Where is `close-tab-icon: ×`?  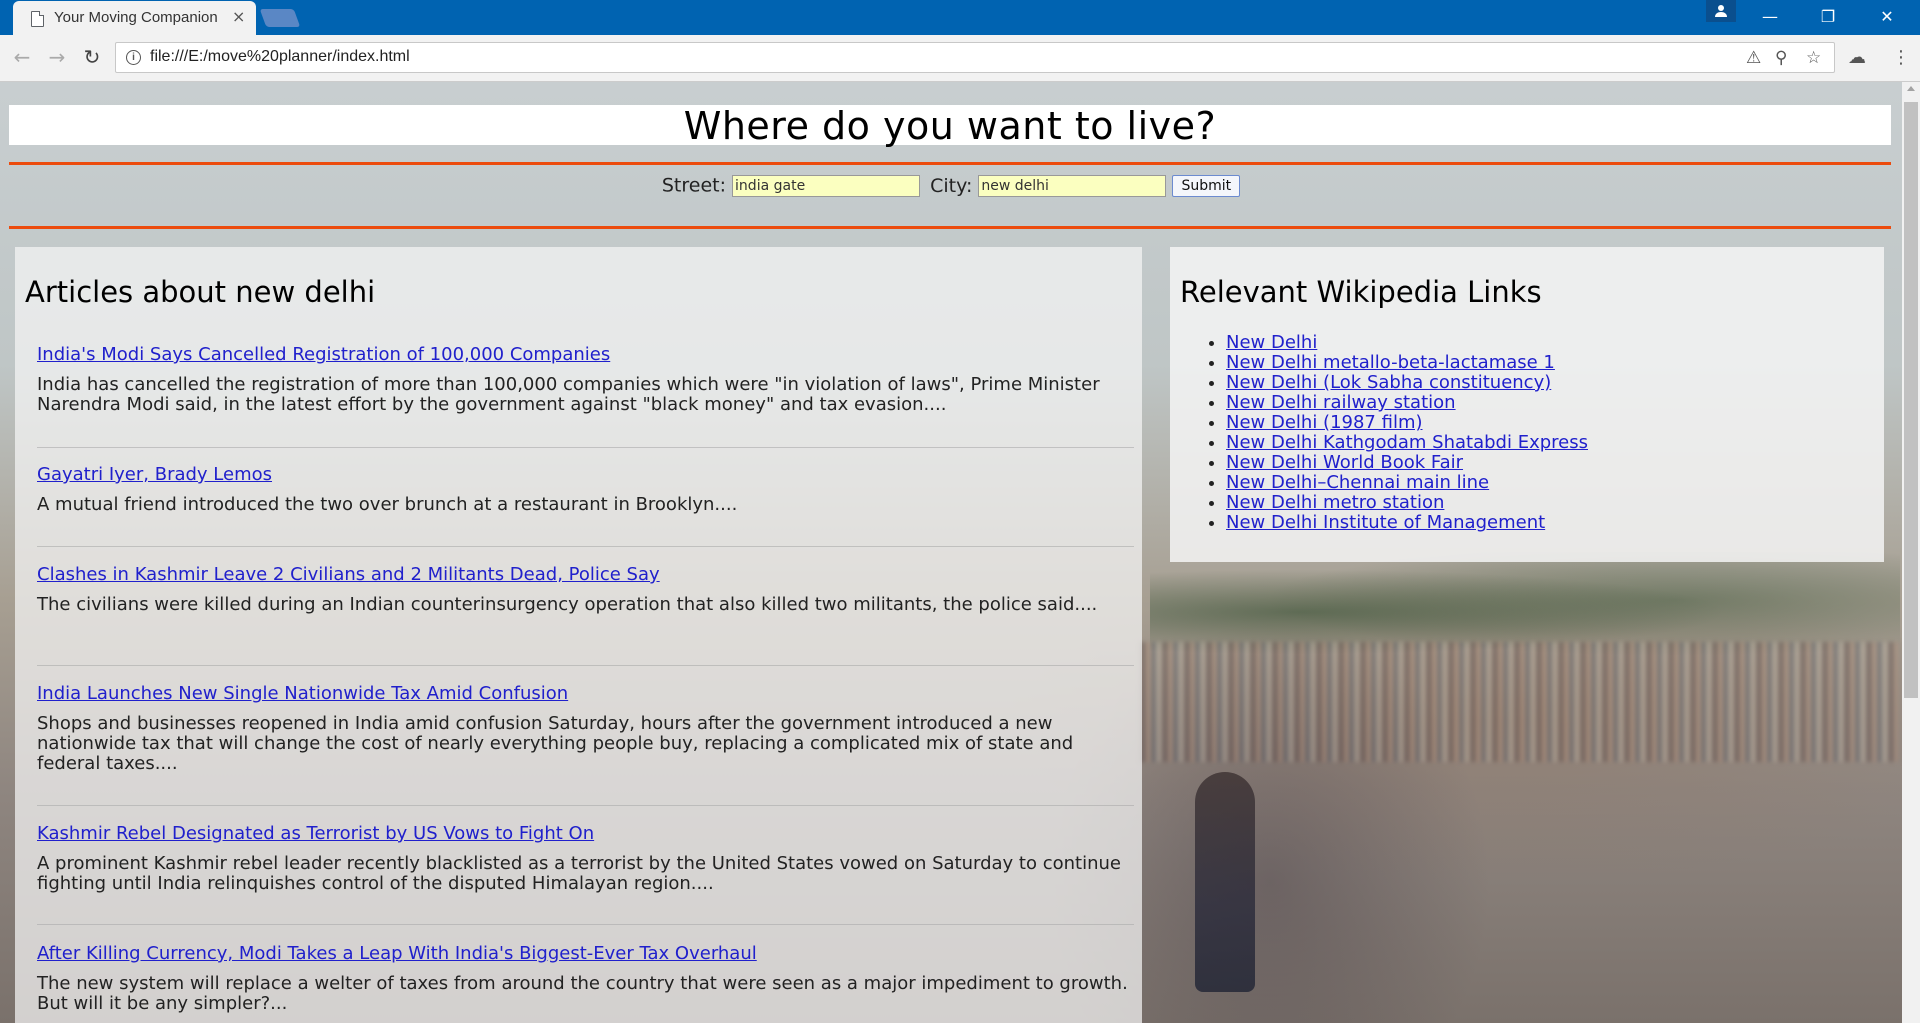
close-tab-icon: × is located at coordinates (238, 17).